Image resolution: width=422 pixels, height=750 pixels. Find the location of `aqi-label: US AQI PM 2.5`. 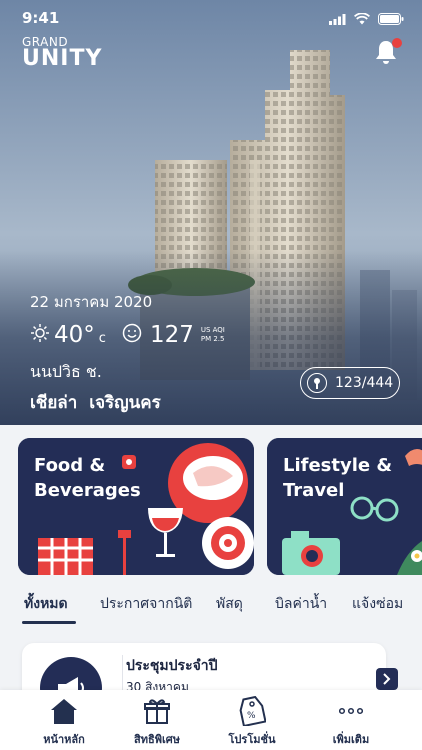

aqi-label: US AQI PM 2.5 is located at coordinates (213, 335).